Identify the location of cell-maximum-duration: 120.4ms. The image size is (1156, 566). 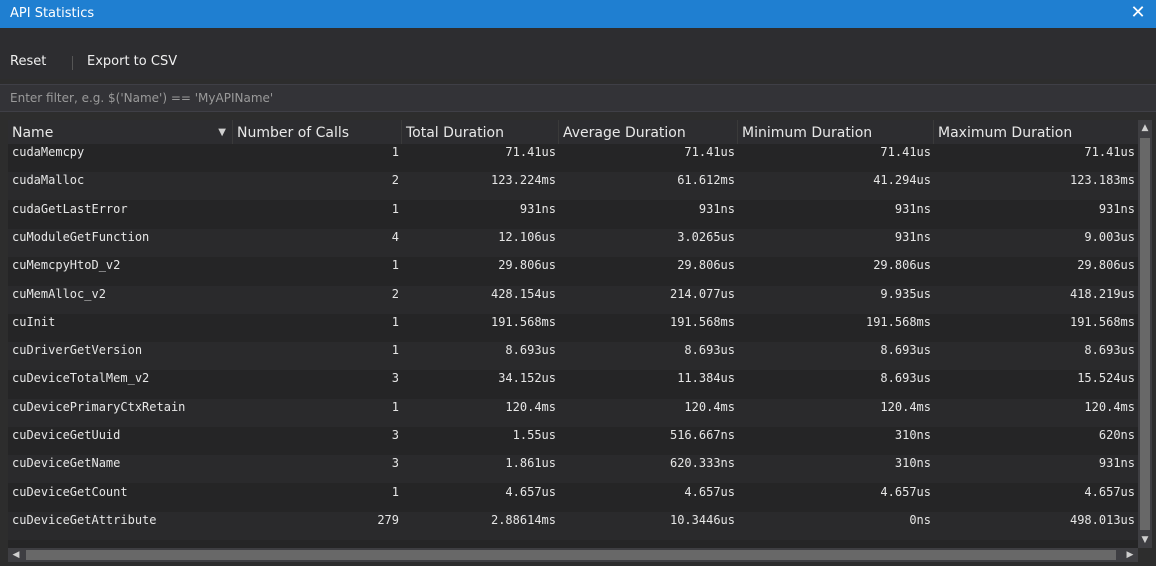
(1109, 406).